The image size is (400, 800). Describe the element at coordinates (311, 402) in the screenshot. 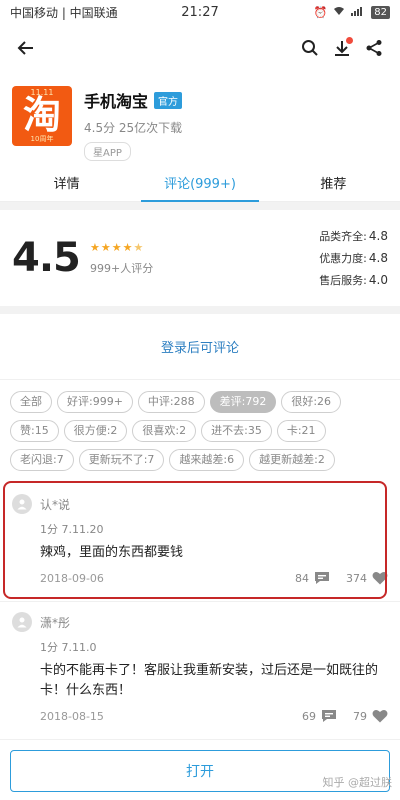

I see `filter-tag: 很好:26` at that location.